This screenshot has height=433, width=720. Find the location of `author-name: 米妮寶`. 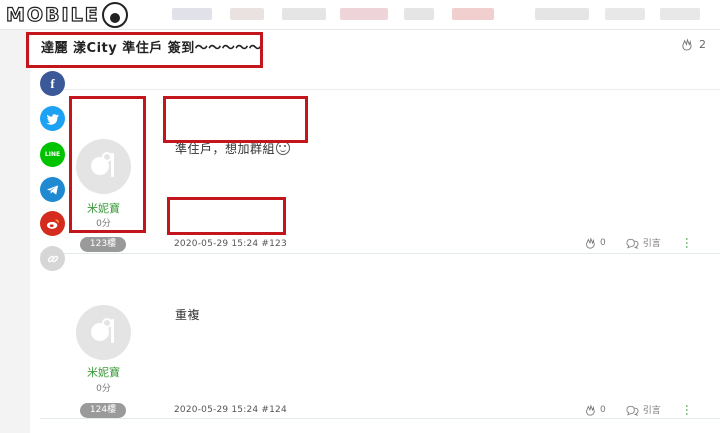

author-name: 米妮寶 is located at coordinates (103, 372).